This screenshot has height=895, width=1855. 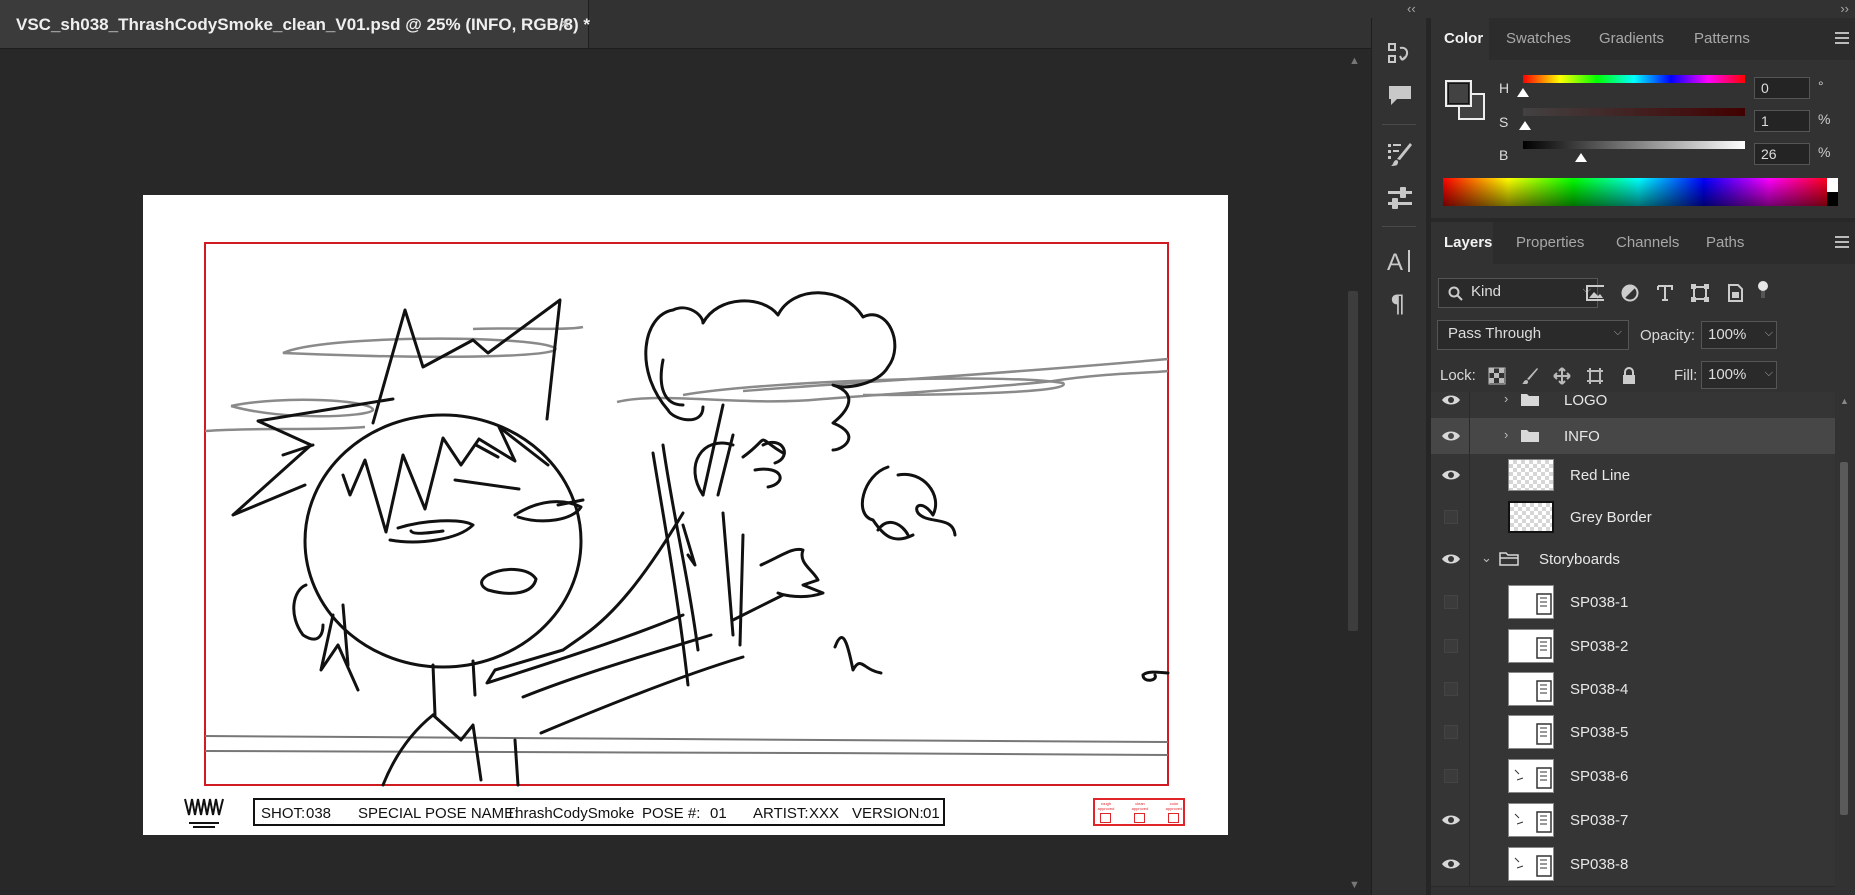 I want to click on hue-input: 0, so click(x=1782, y=88).